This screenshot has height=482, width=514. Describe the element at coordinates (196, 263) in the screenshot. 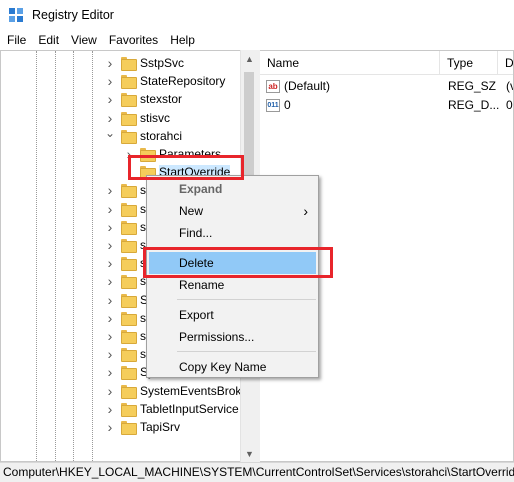

I see `menu-item-label: Delete` at that location.